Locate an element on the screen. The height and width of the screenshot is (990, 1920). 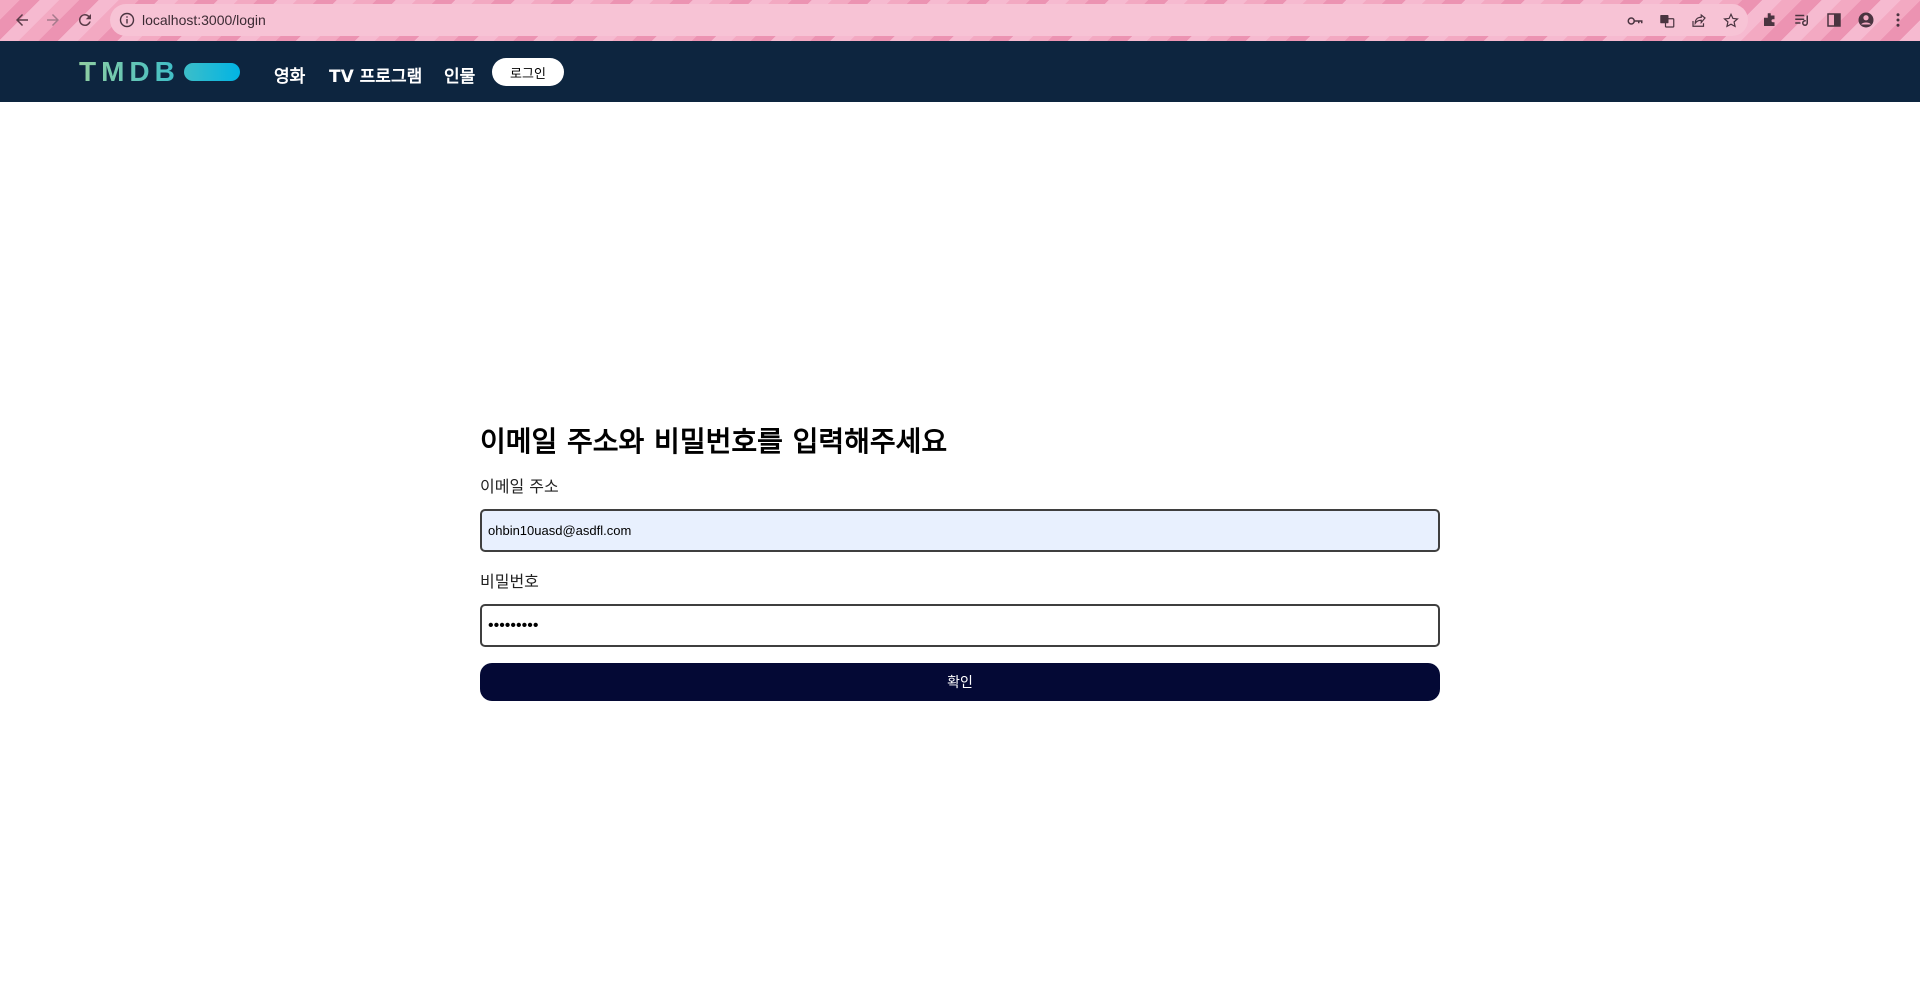
tmdb-logo: TMDB is located at coordinates (159, 72).